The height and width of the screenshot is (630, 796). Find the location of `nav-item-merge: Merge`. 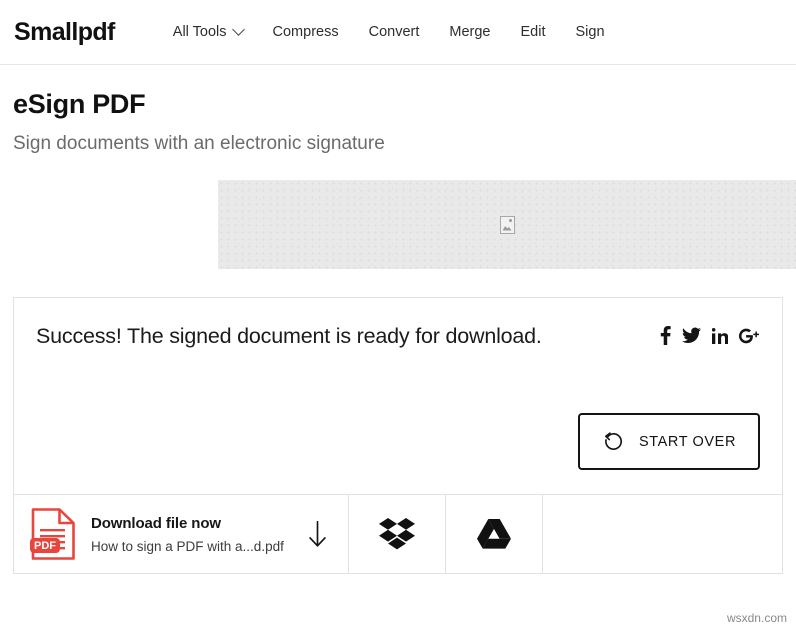

nav-item-merge: Merge is located at coordinates (469, 32).